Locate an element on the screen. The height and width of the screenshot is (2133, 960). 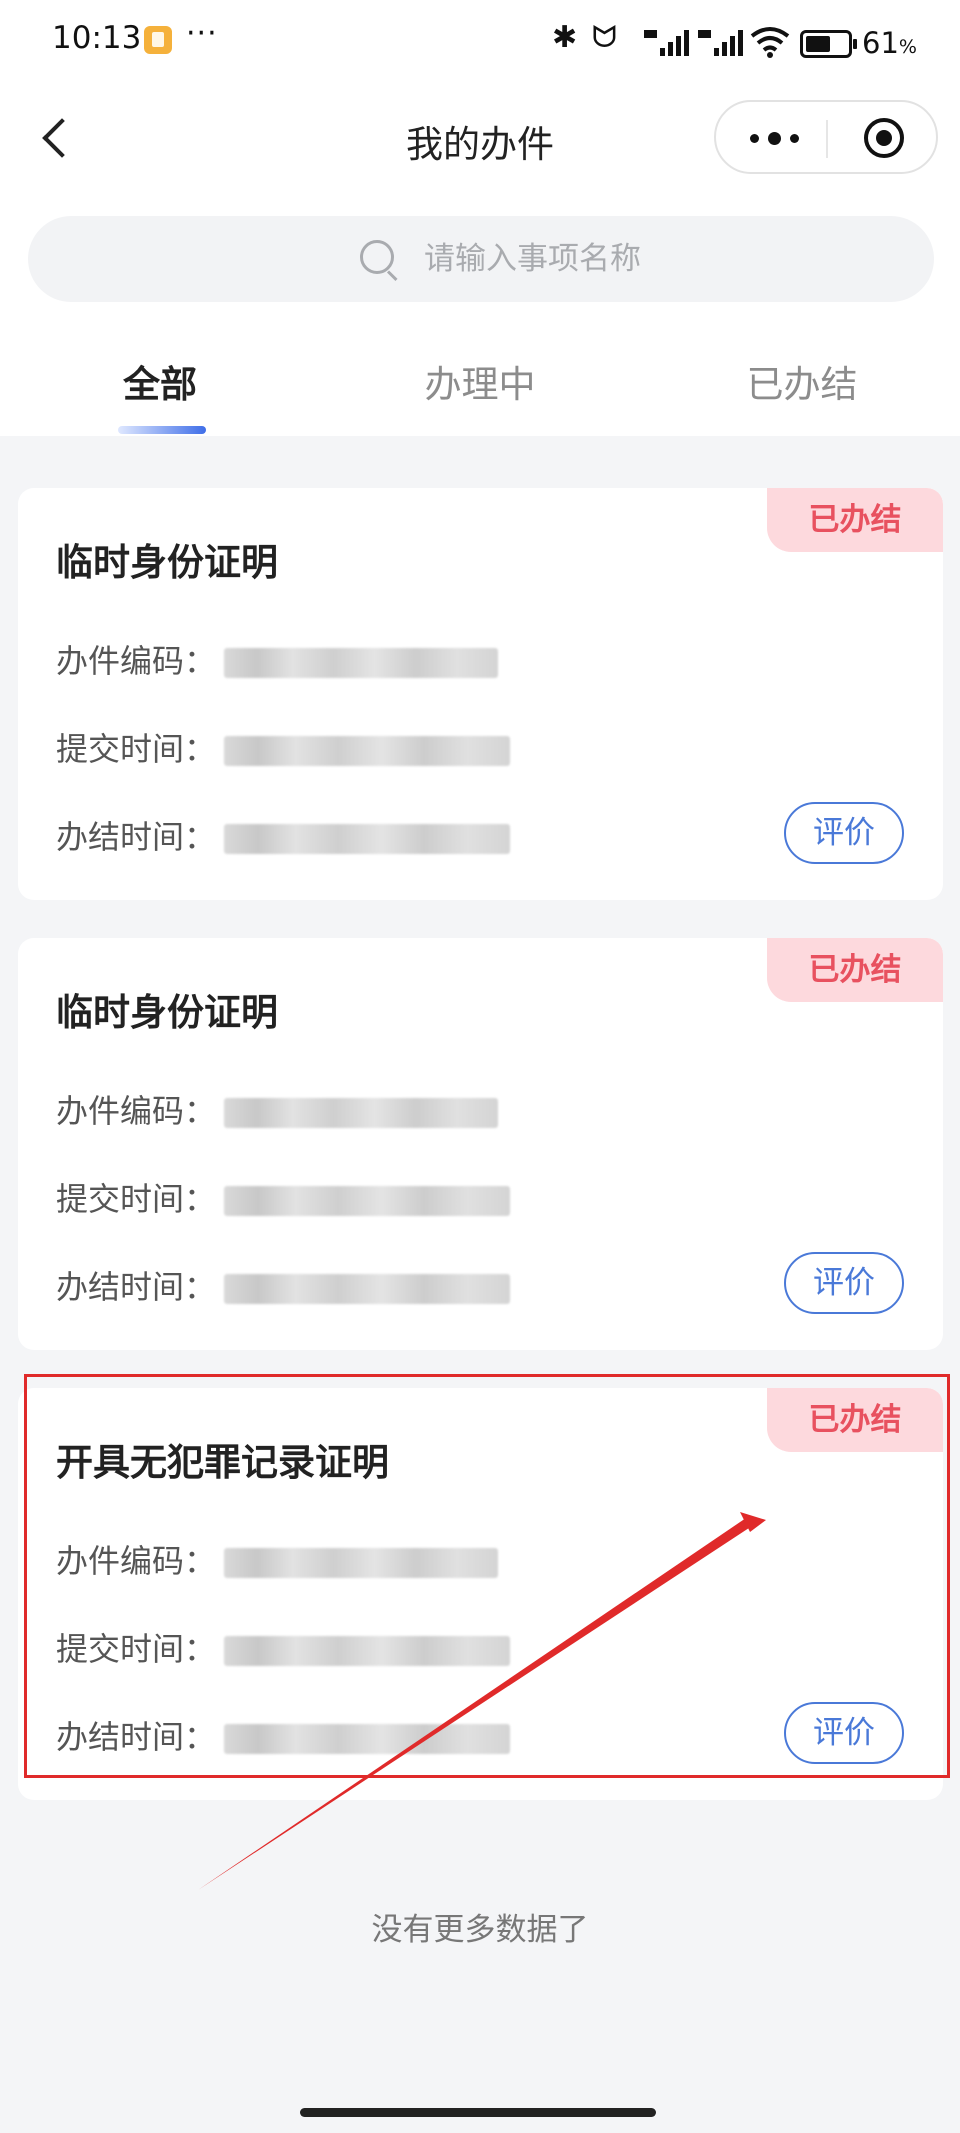
mini-program-capsule is located at coordinates (826, 137).